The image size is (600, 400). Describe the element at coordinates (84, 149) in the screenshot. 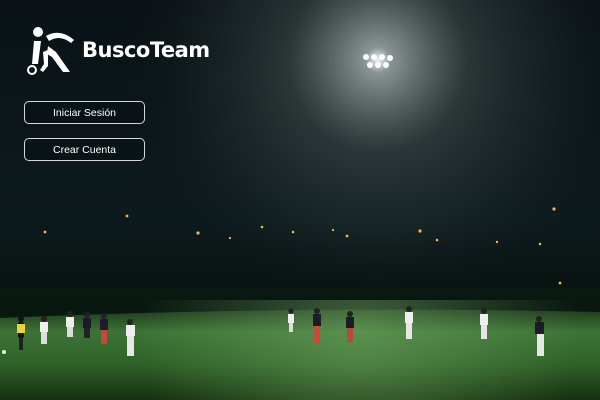

I see `create-account-button: Crear Cuenta` at that location.